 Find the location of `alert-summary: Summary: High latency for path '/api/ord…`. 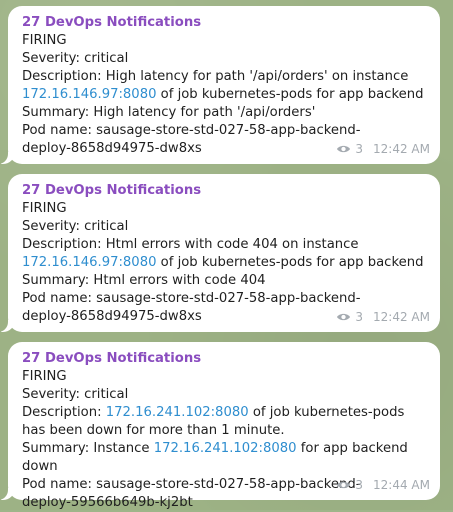

alert-summary: Summary: High latency for path '/api/ord… is located at coordinates (225, 113).